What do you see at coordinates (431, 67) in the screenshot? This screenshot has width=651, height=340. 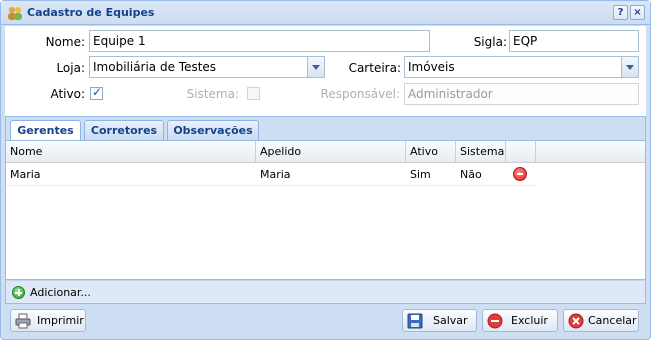 I see `carteira-value: Imóveis` at bounding box center [431, 67].